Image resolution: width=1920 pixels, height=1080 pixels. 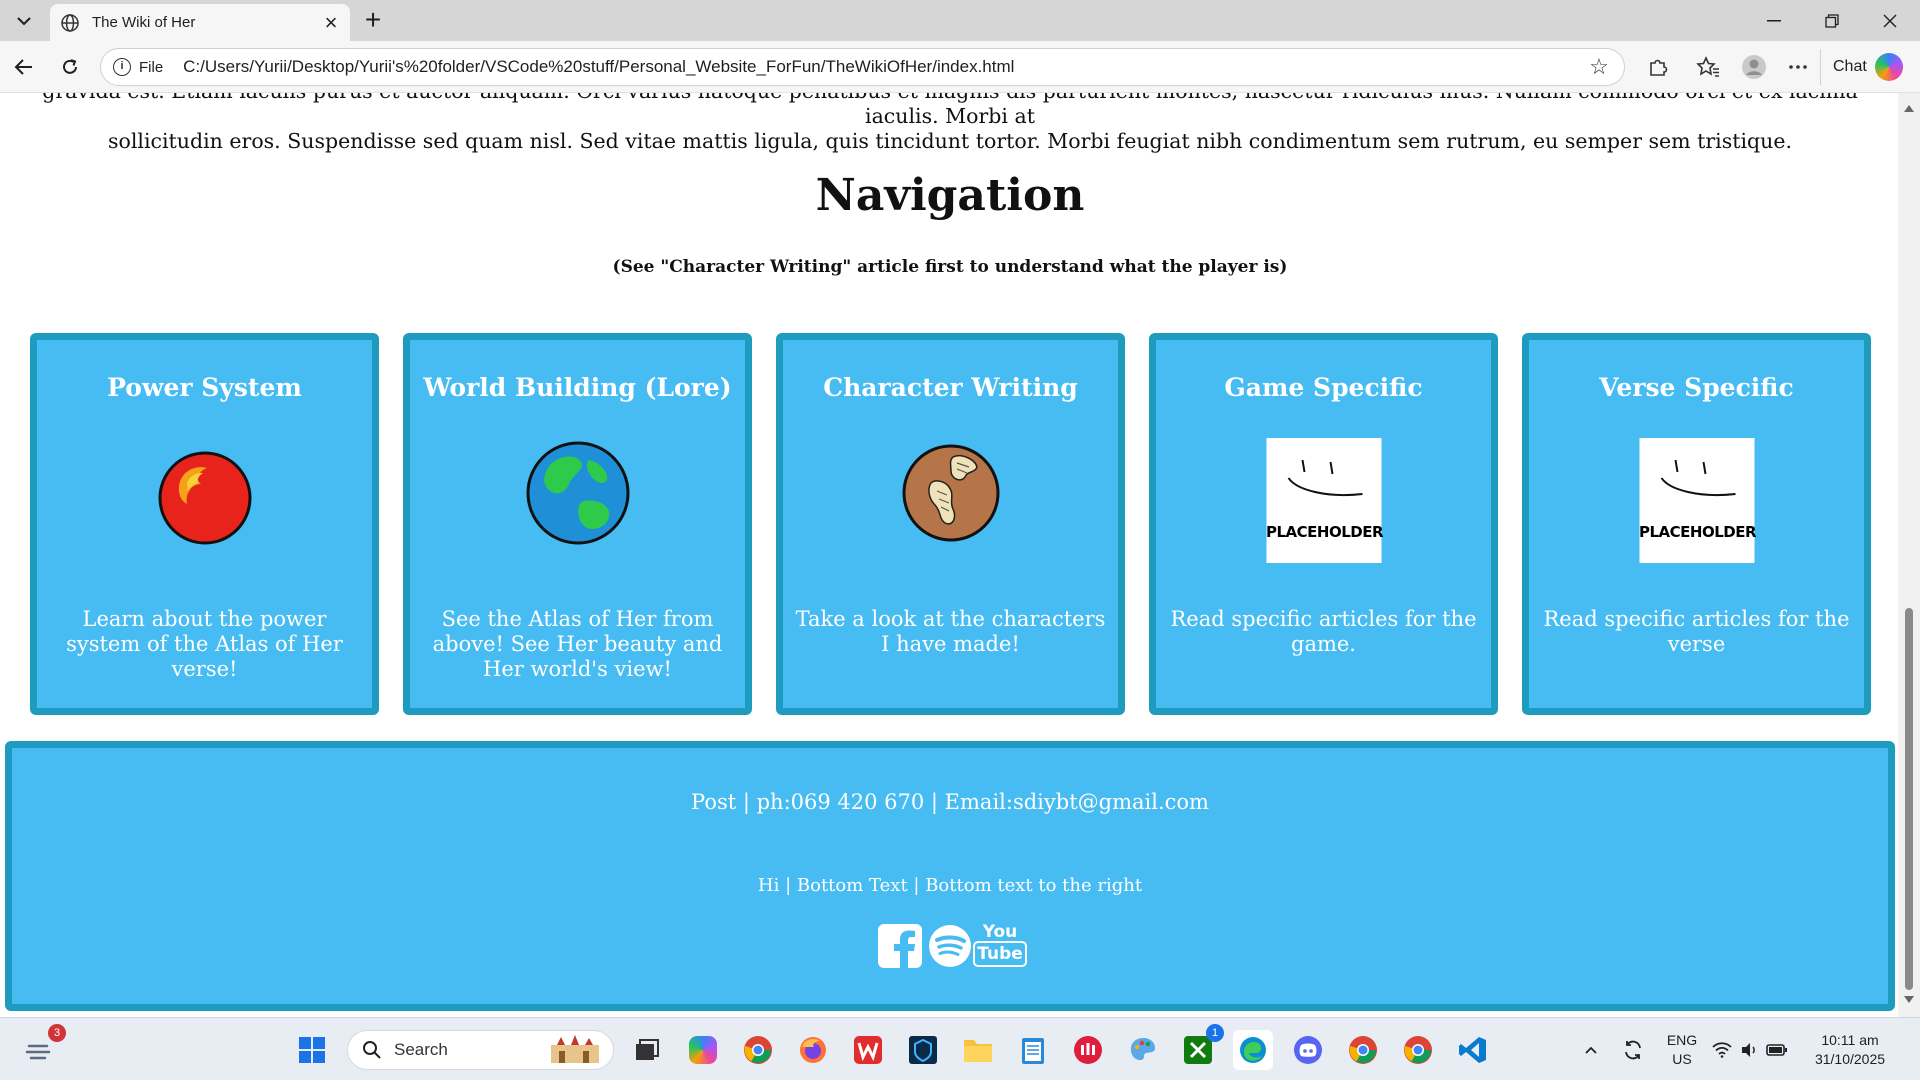 I want to click on folder-icon, so click(x=978, y=1051).